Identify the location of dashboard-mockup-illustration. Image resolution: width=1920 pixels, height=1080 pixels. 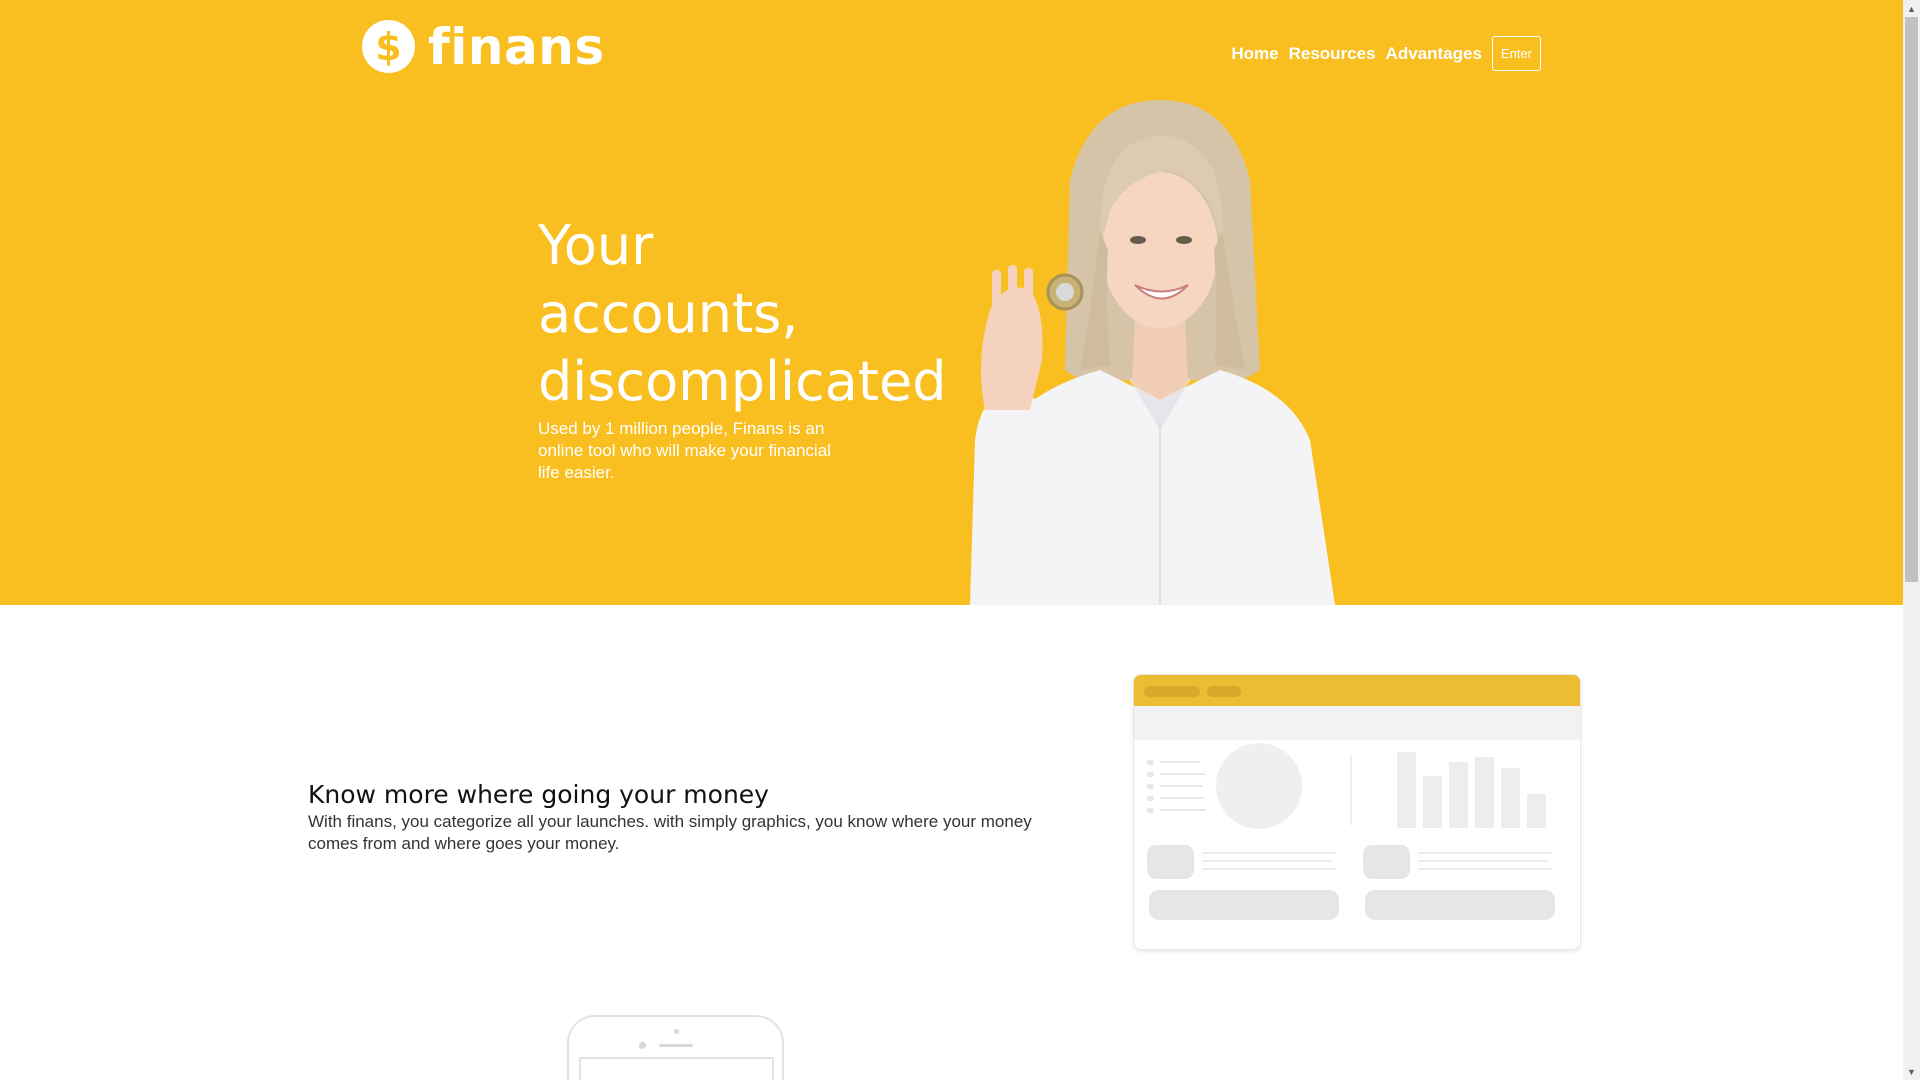
(1357, 812).